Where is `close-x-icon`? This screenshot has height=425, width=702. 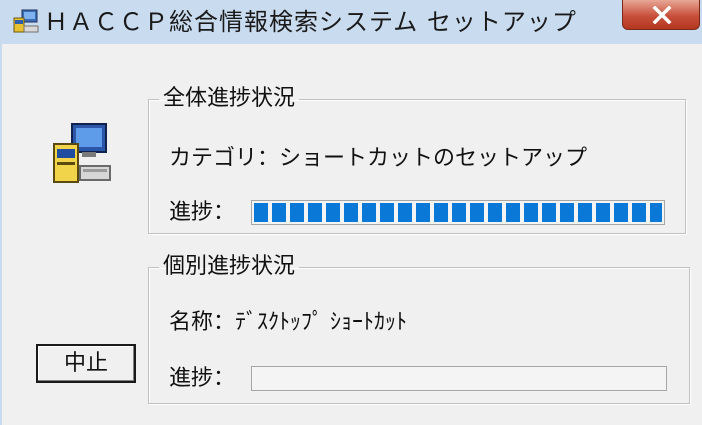
close-x-icon is located at coordinates (662, 15).